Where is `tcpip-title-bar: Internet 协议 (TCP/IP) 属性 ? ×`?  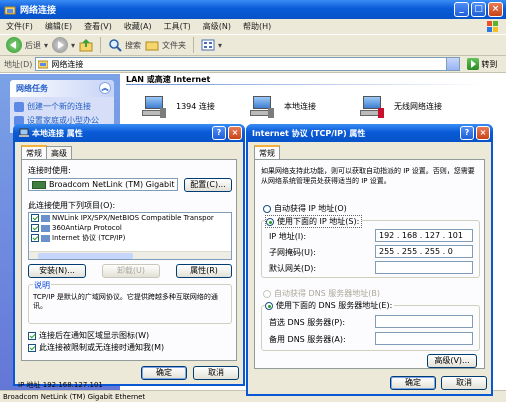
tcpip-title-bar: Internet 协议 (TCP/IP) 属性 ? × is located at coordinates (369, 133).